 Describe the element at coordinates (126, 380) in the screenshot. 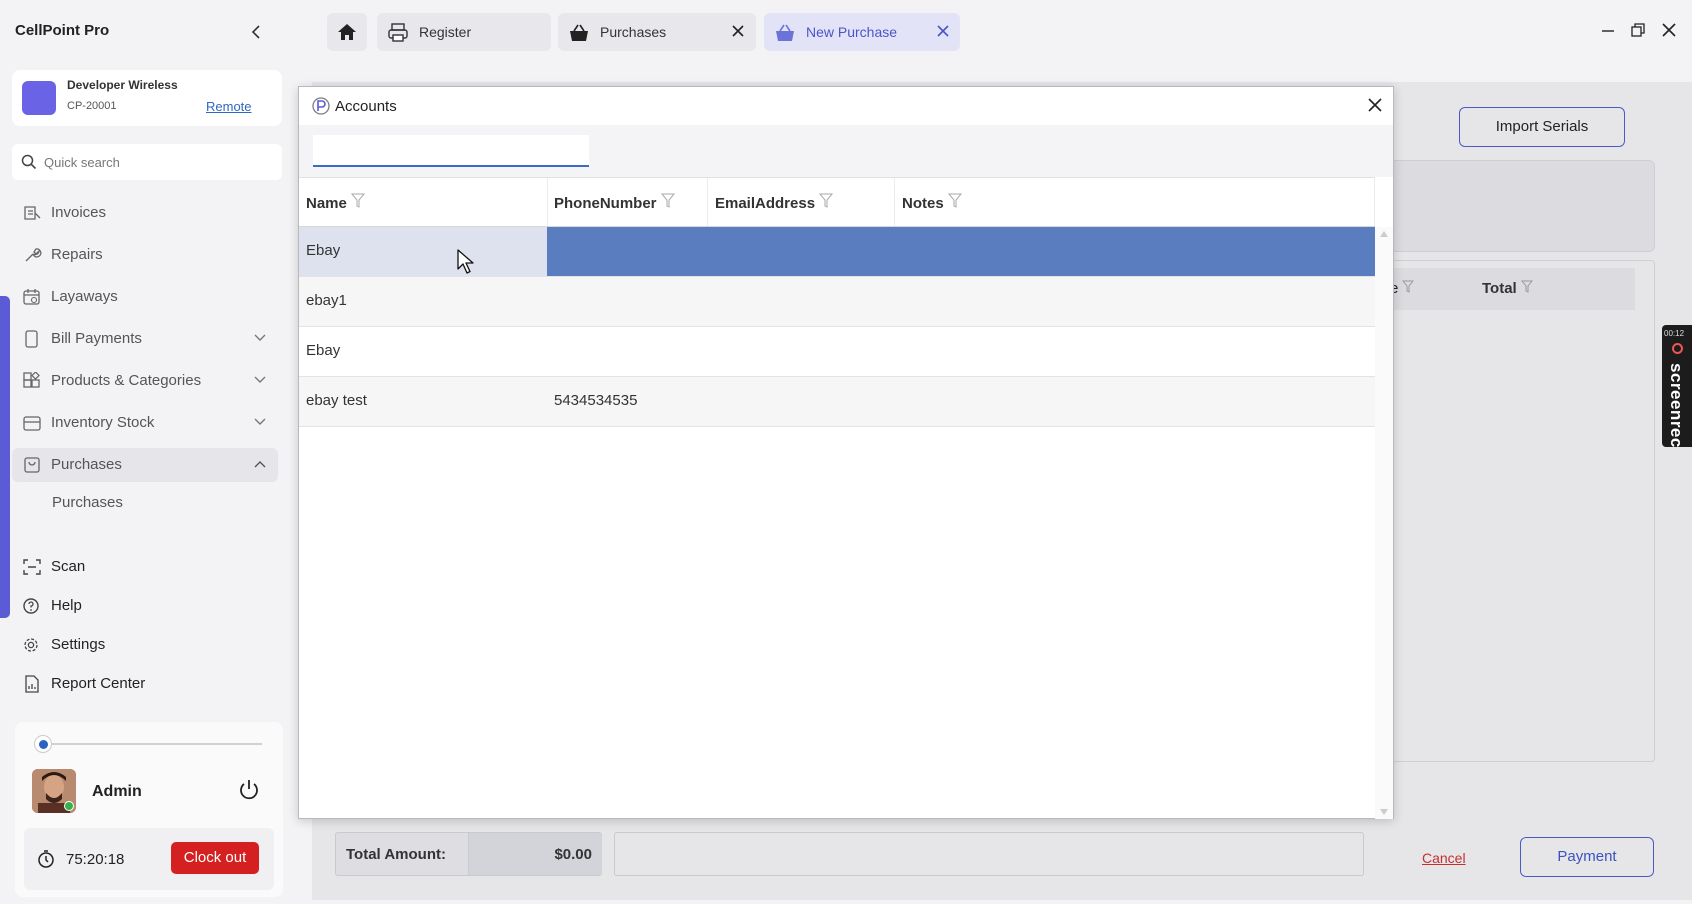

I see `sidebar-item-label: Products & Categories` at that location.